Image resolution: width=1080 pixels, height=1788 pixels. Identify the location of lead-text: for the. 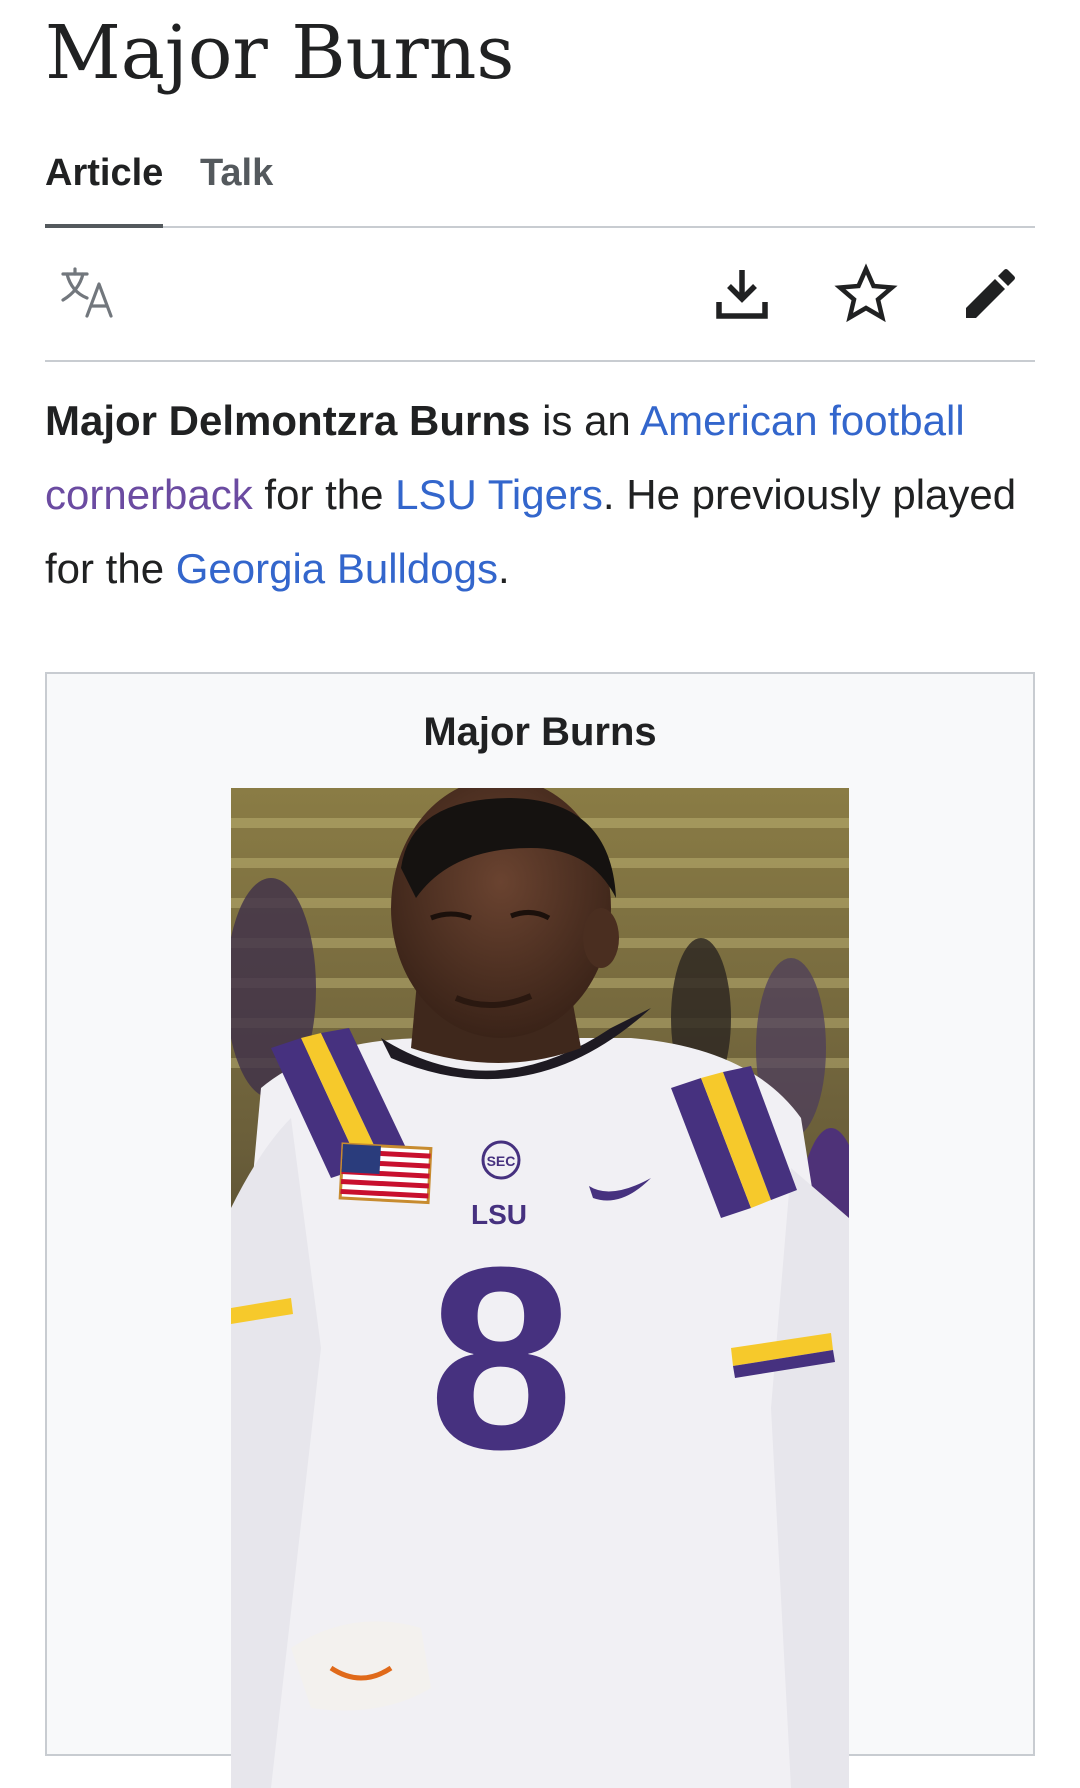
(324, 494).